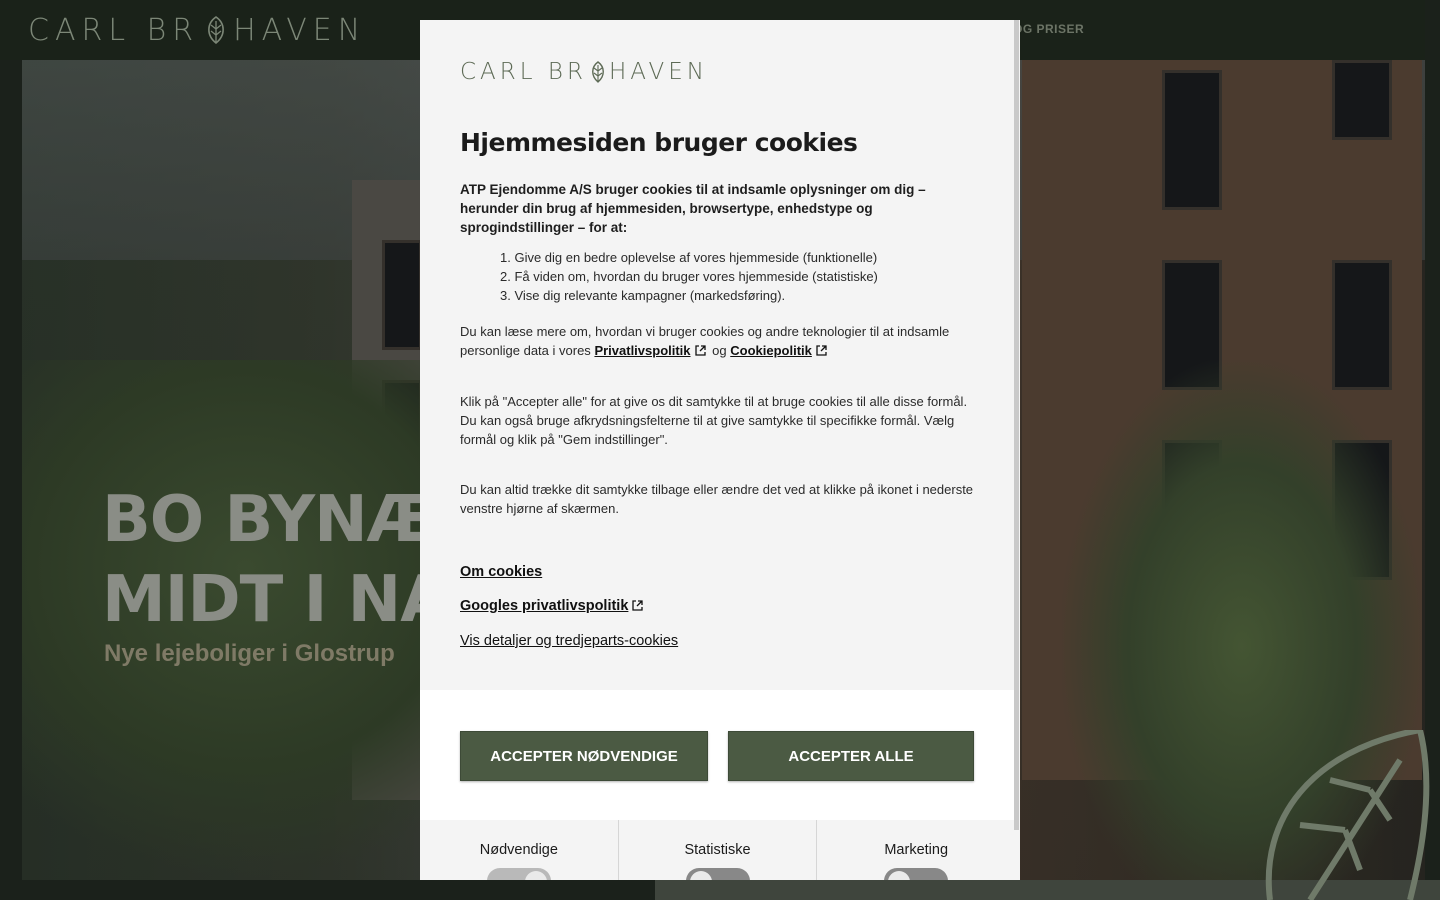  What do you see at coordinates (916, 874) in the screenshot?
I see `marketing-toggle` at bounding box center [916, 874].